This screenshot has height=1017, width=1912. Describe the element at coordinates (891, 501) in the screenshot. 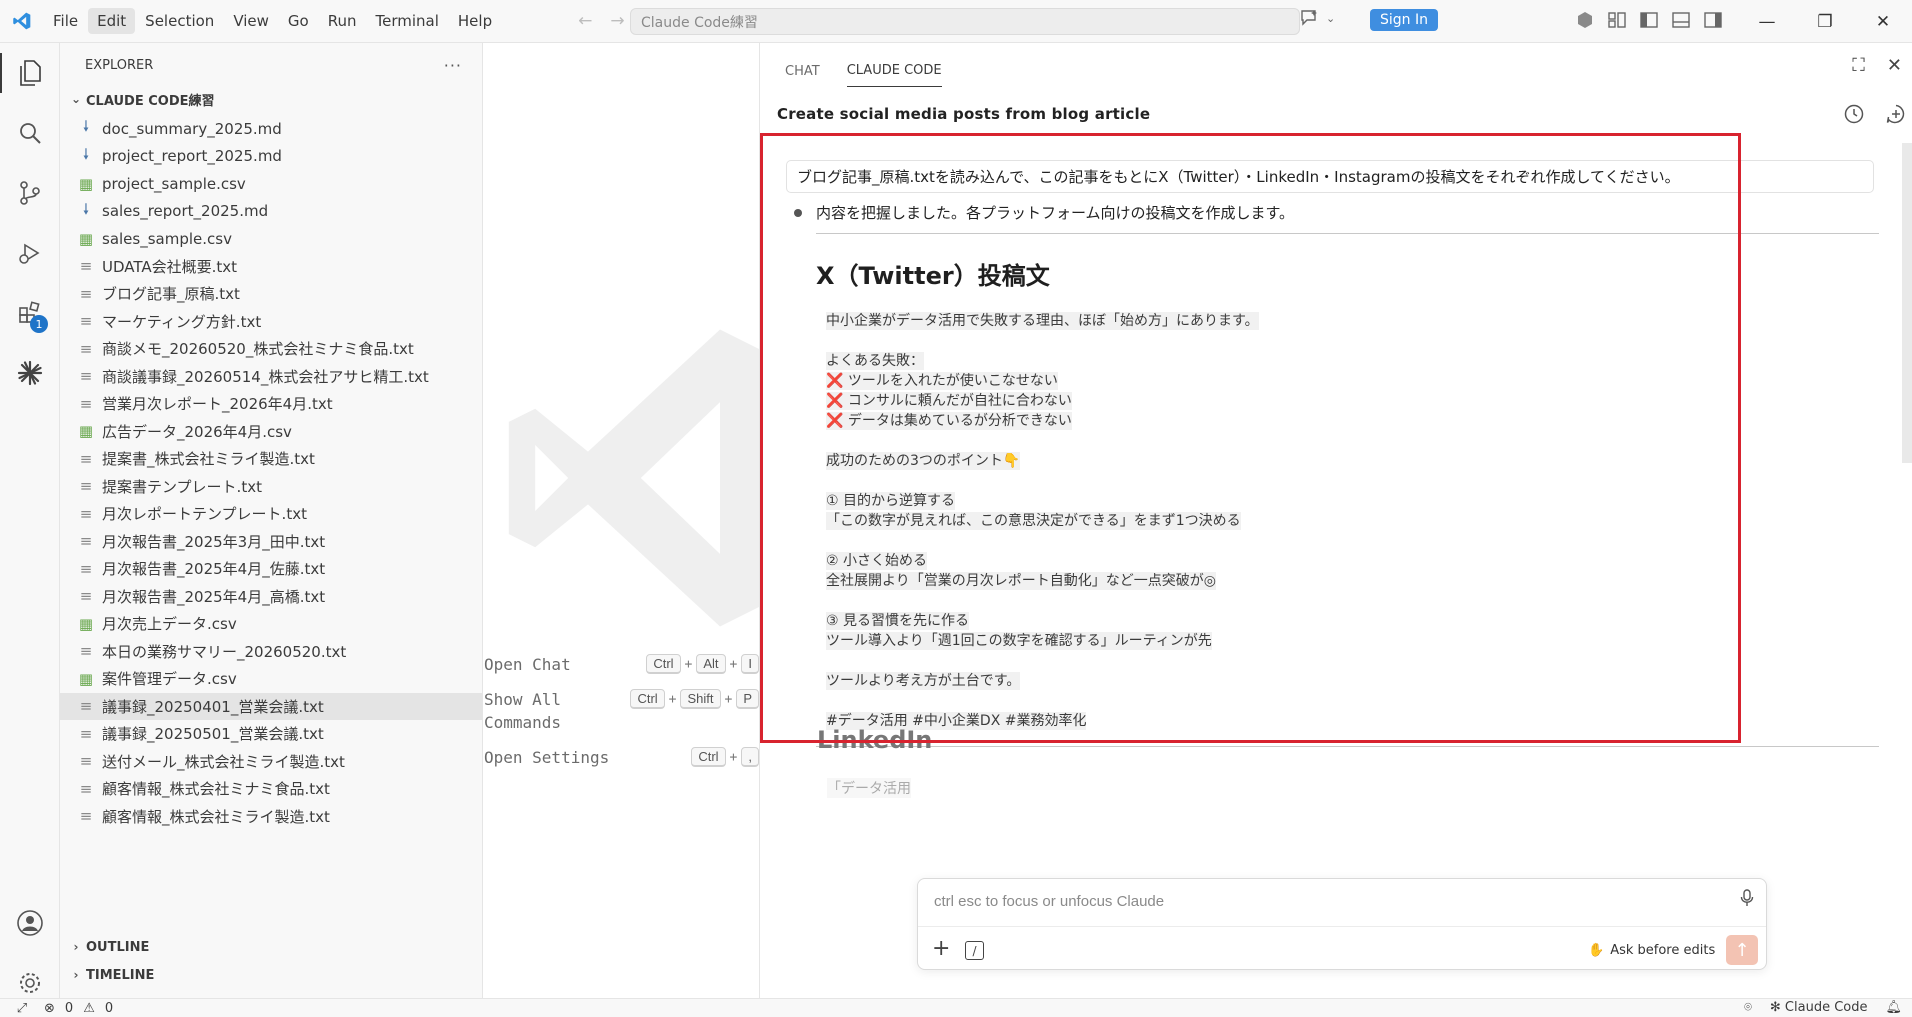

I see `post-line-text: ① 目的から逆算する` at that location.